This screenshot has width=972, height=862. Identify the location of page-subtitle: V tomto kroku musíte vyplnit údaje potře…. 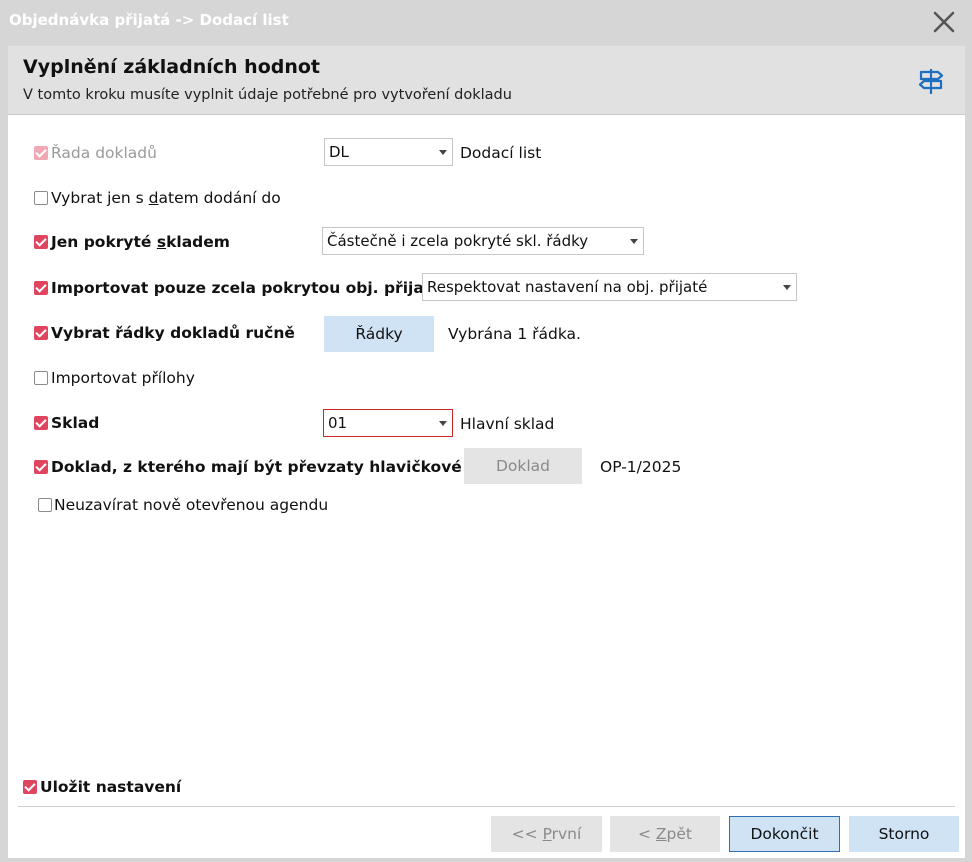
(267, 95).